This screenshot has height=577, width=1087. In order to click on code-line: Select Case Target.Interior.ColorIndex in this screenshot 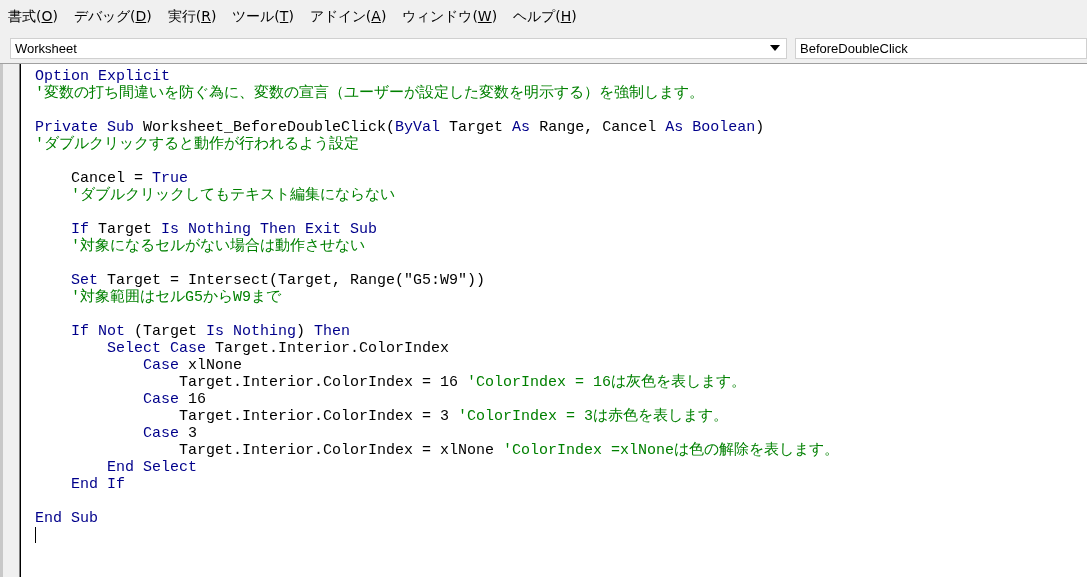, I will do `click(278, 348)`.